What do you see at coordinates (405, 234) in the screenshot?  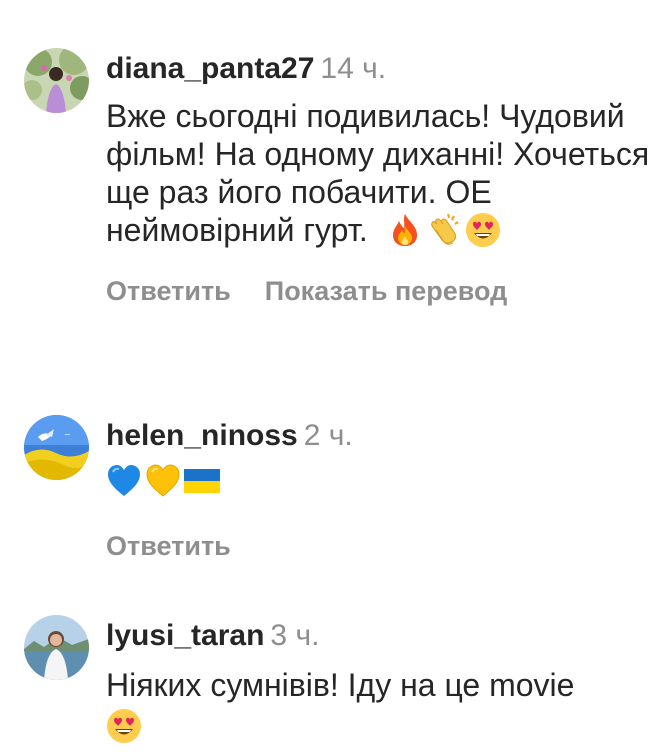 I see `fire-emoji` at bounding box center [405, 234].